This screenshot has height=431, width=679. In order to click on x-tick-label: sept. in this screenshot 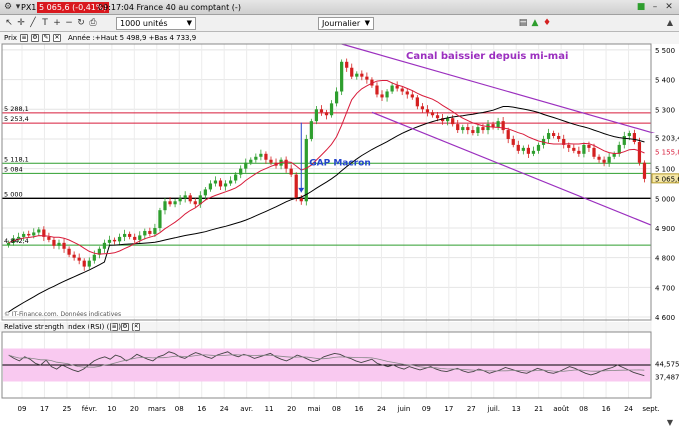, I will do `click(650, 409)`.